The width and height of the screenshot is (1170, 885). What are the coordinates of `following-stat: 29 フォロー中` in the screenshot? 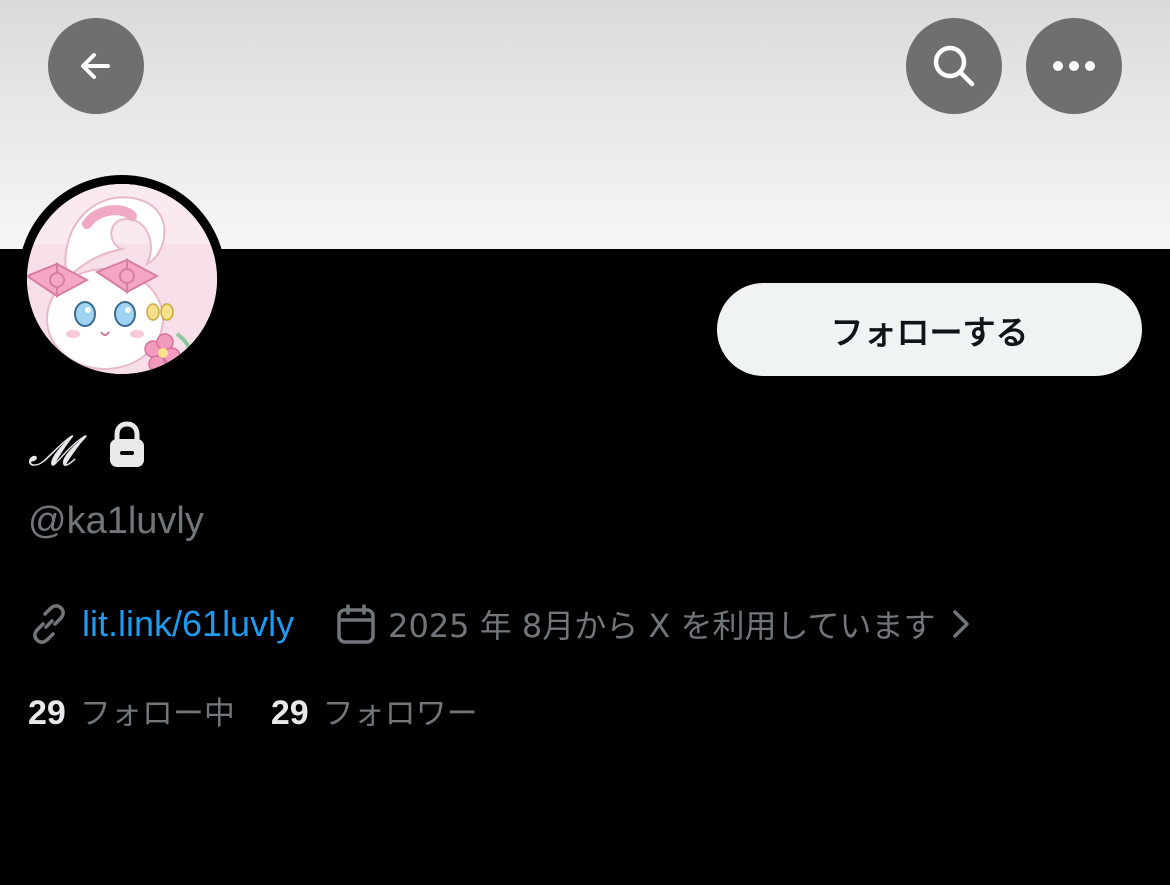 It's located at (131, 710).